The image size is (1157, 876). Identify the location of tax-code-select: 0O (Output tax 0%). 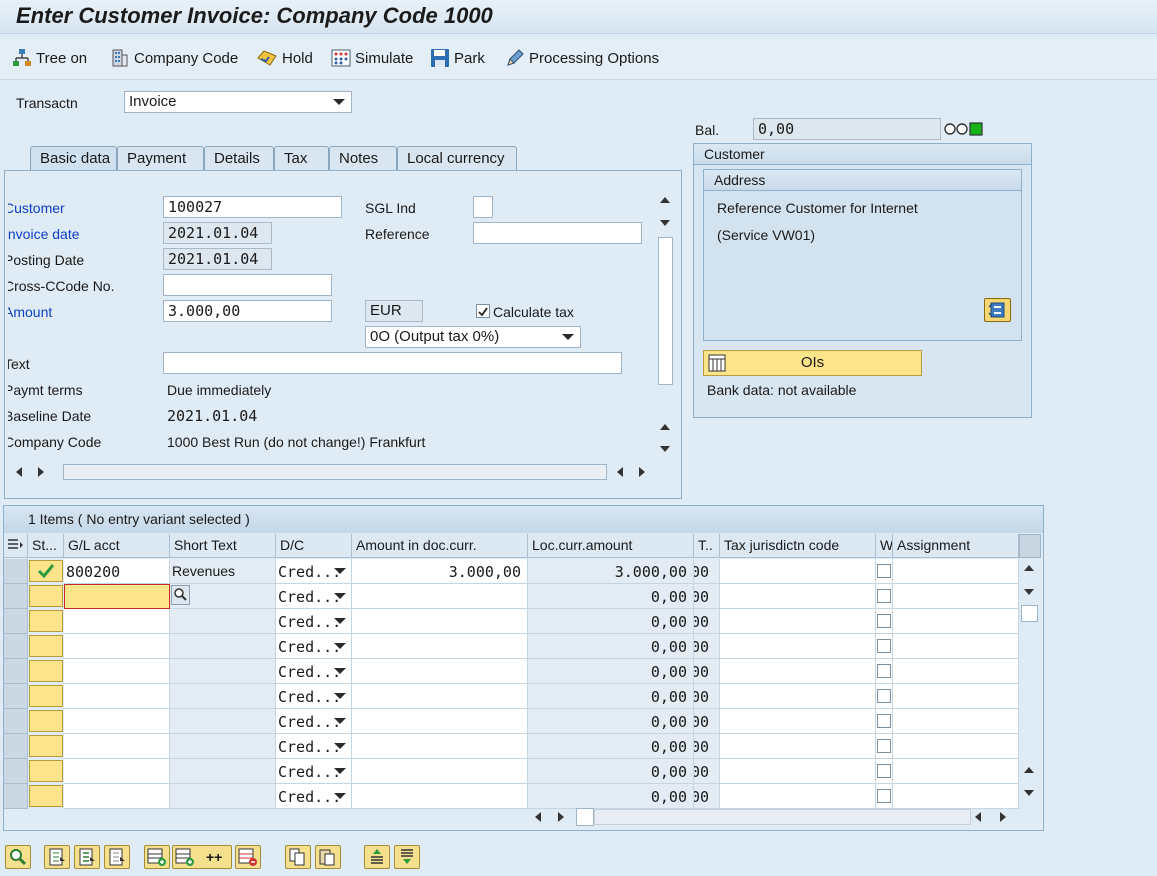
(473, 337).